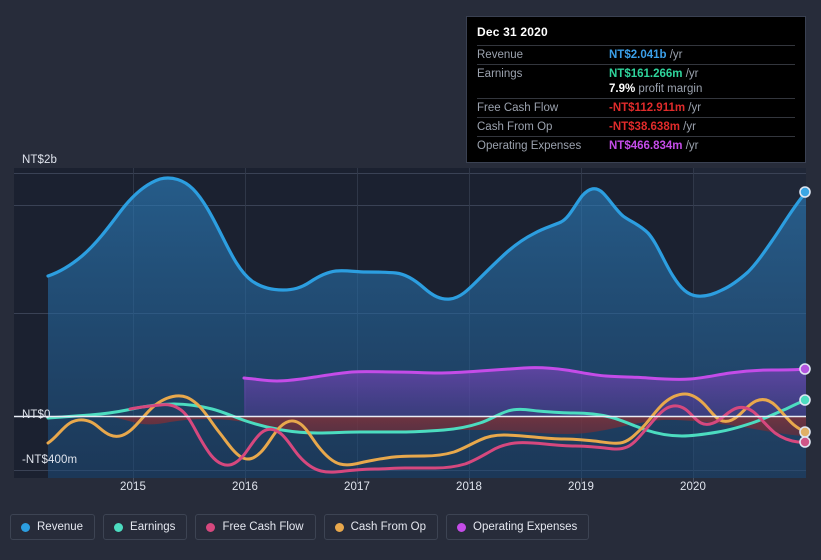 This screenshot has width=821, height=560. Describe the element at coordinates (543, 91) in the screenshot. I see `tooltip-label-spacer` at that location.